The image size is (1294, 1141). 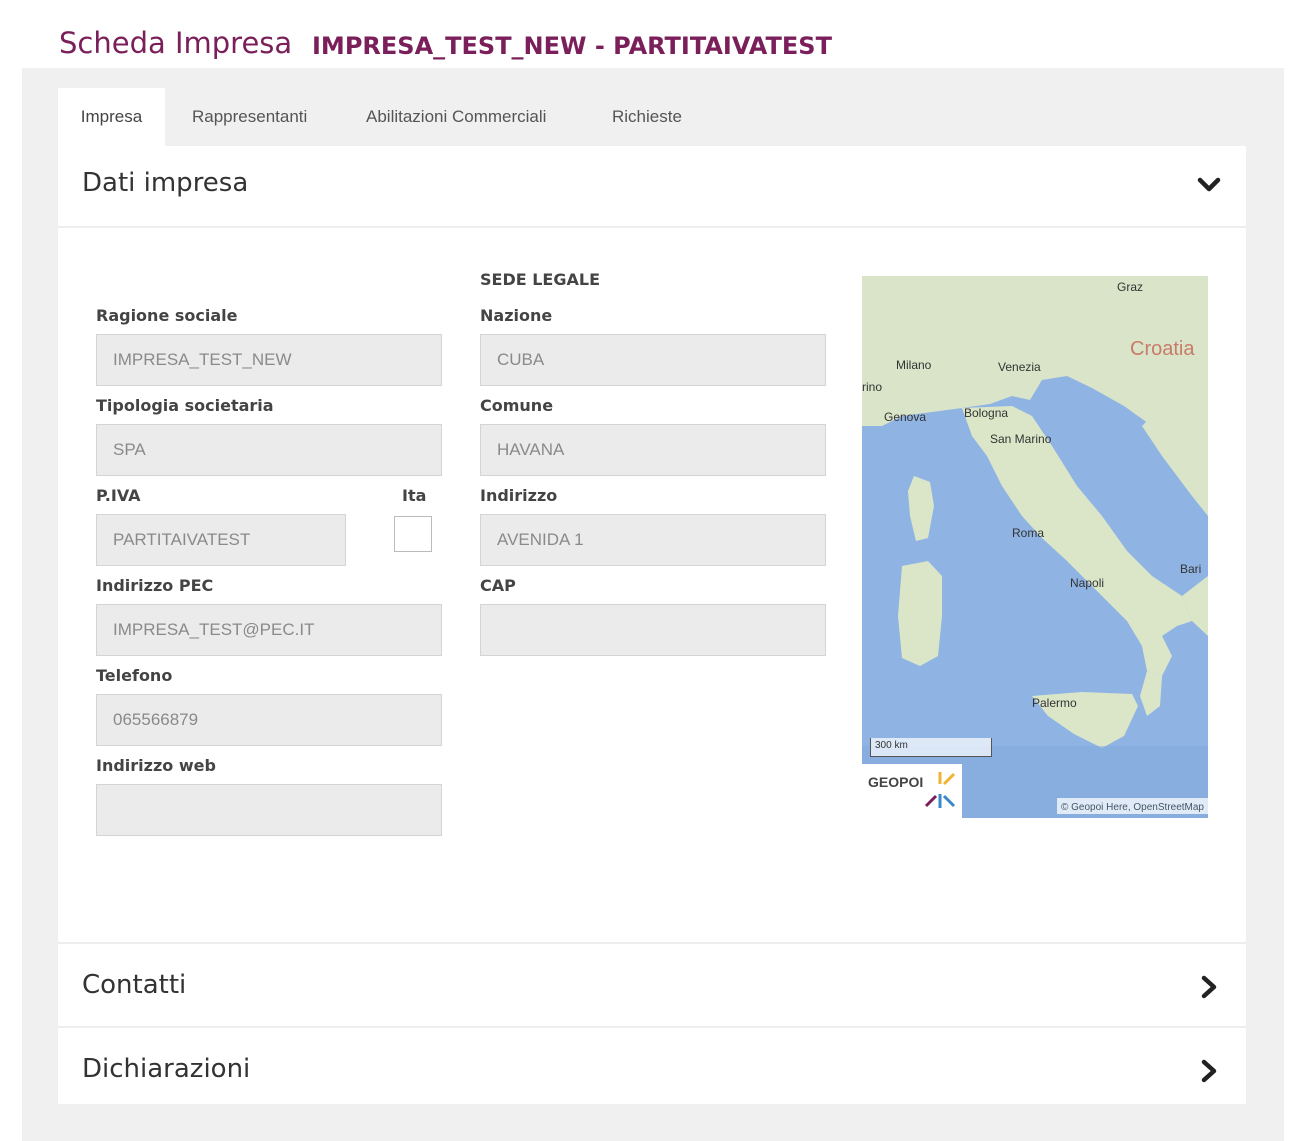 I want to click on divider, so click(x=652, y=227).